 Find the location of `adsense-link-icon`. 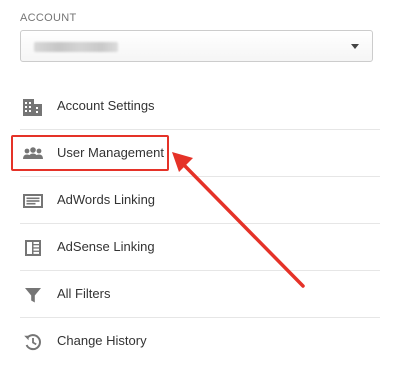

adsense-link-icon is located at coordinates (33, 248).